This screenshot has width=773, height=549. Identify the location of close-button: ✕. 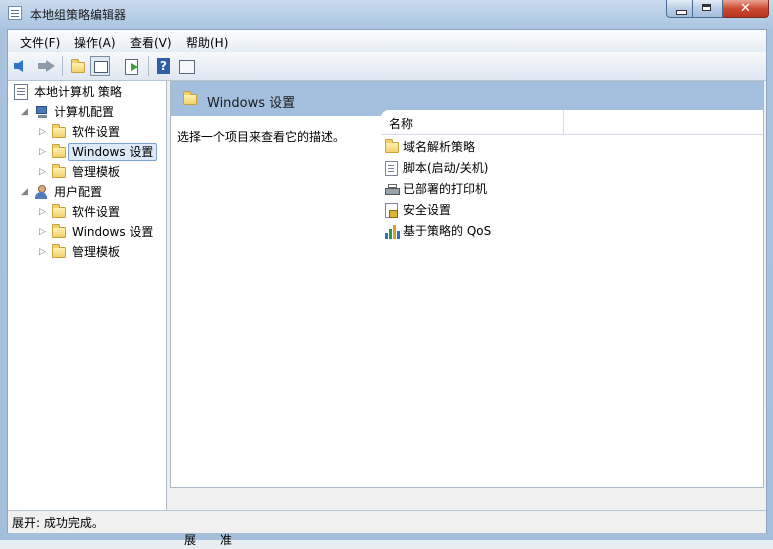
(746, 9).